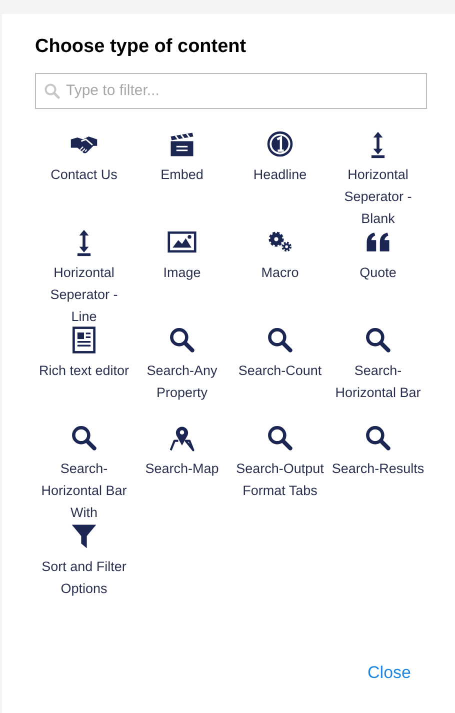  What do you see at coordinates (378, 469) in the screenshot?
I see `content-type-label: Search-Results` at bounding box center [378, 469].